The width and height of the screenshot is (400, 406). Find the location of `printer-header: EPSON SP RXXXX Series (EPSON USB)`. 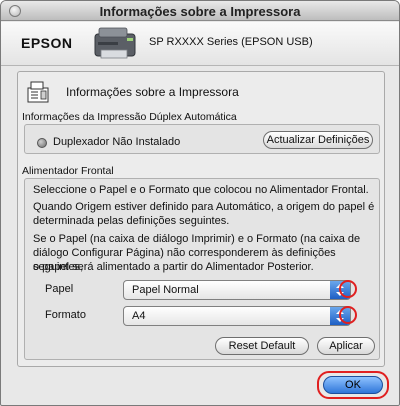

printer-header: EPSON SP RXXXX Series (EPSON USB) is located at coordinates (200, 44).